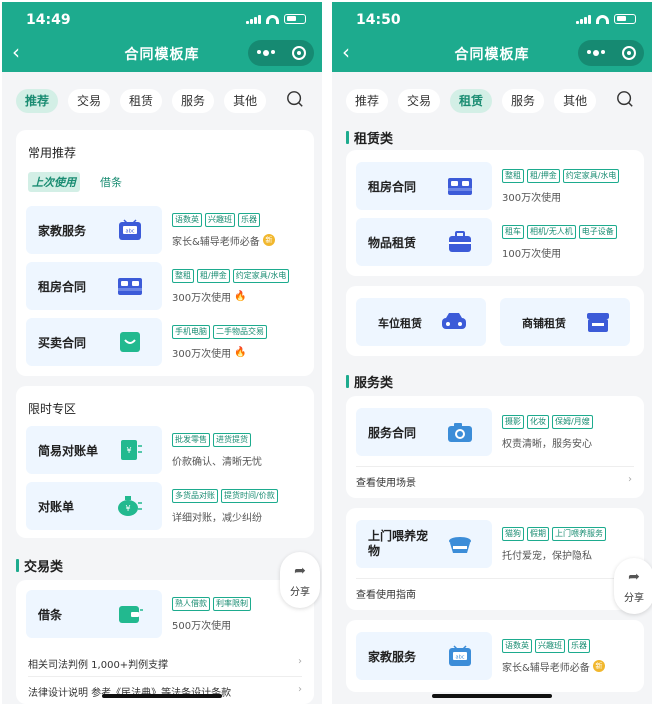 Image resolution: width=655 pixels, height=704 pixels. Describe the element at coordinates (138, 614) in the screenshot. I see `template-item: 借条 熟人借款 利率限制 500万次使用` at that location.